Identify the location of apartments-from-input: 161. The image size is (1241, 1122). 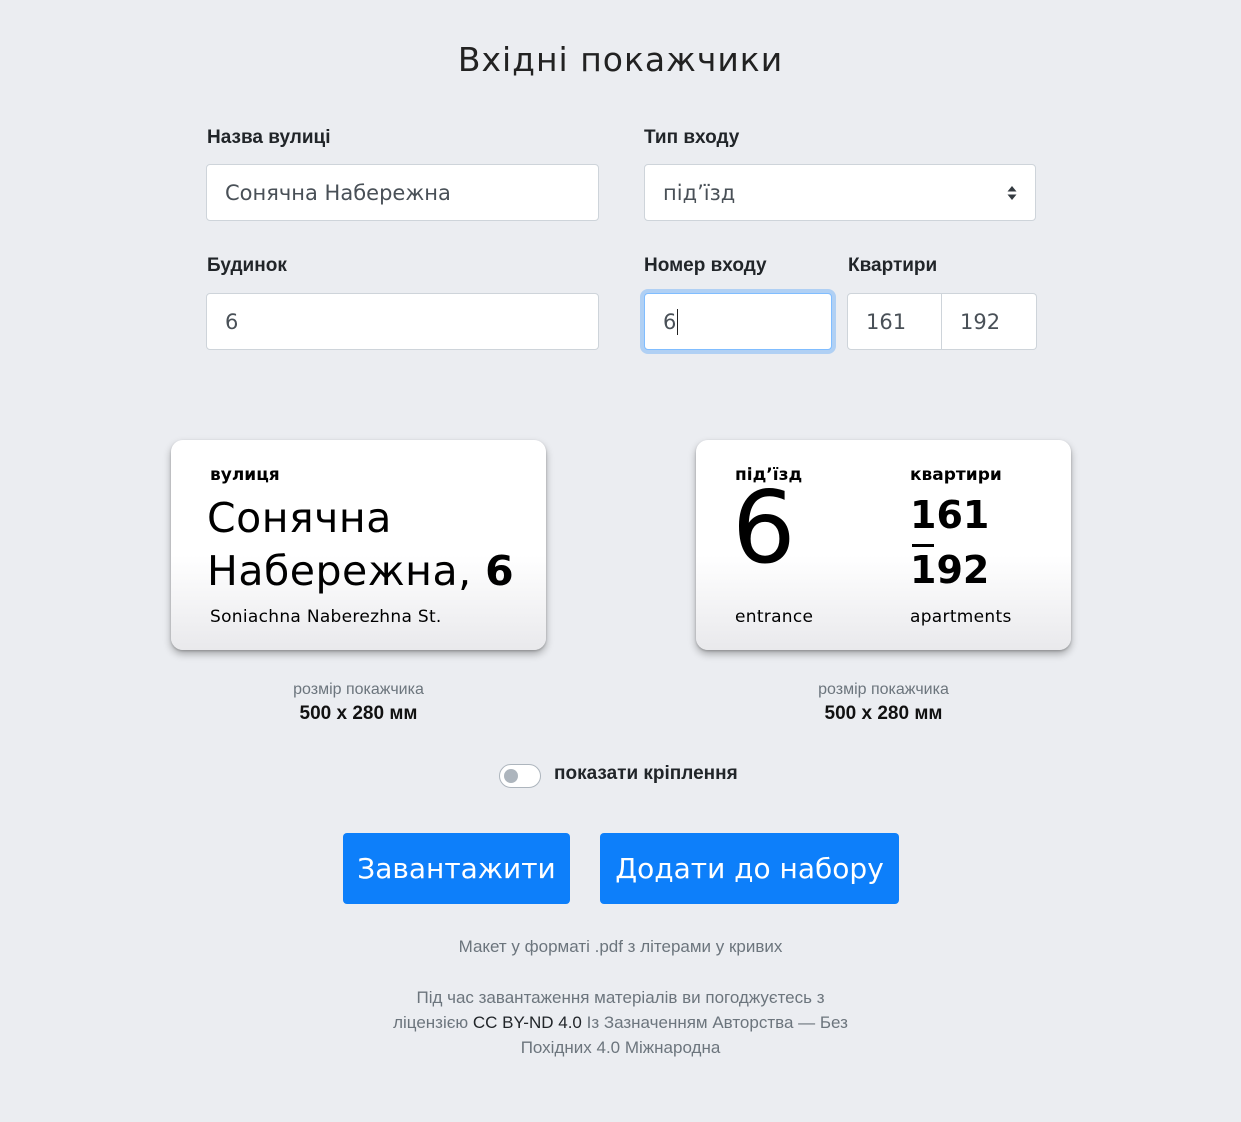
(894, 321).